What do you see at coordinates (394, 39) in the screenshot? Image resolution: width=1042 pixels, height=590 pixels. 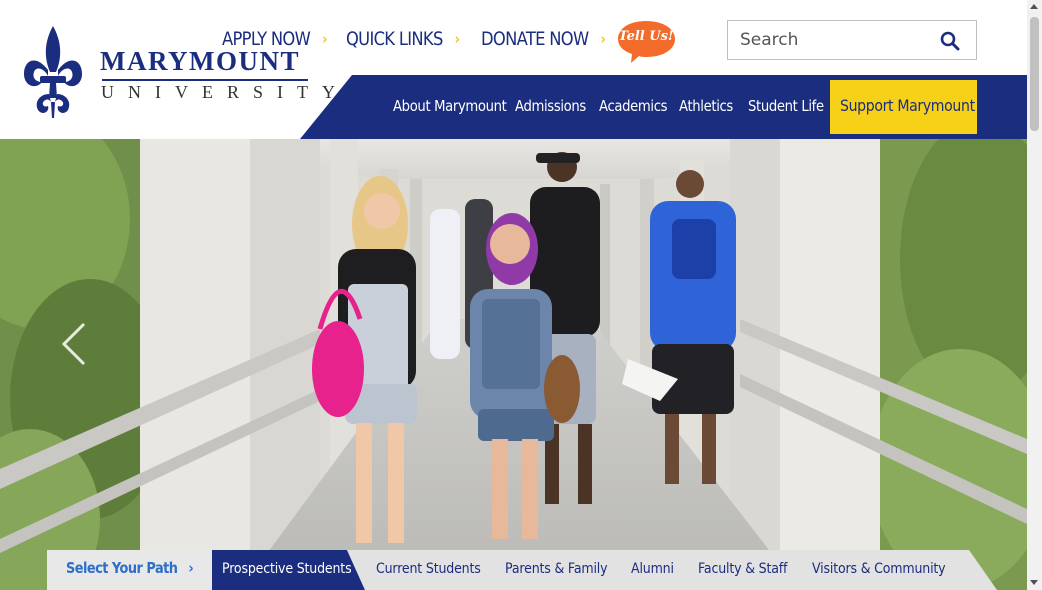 I see `quick-links-label: QUICK LINKS` at bounding box center [394, 39].